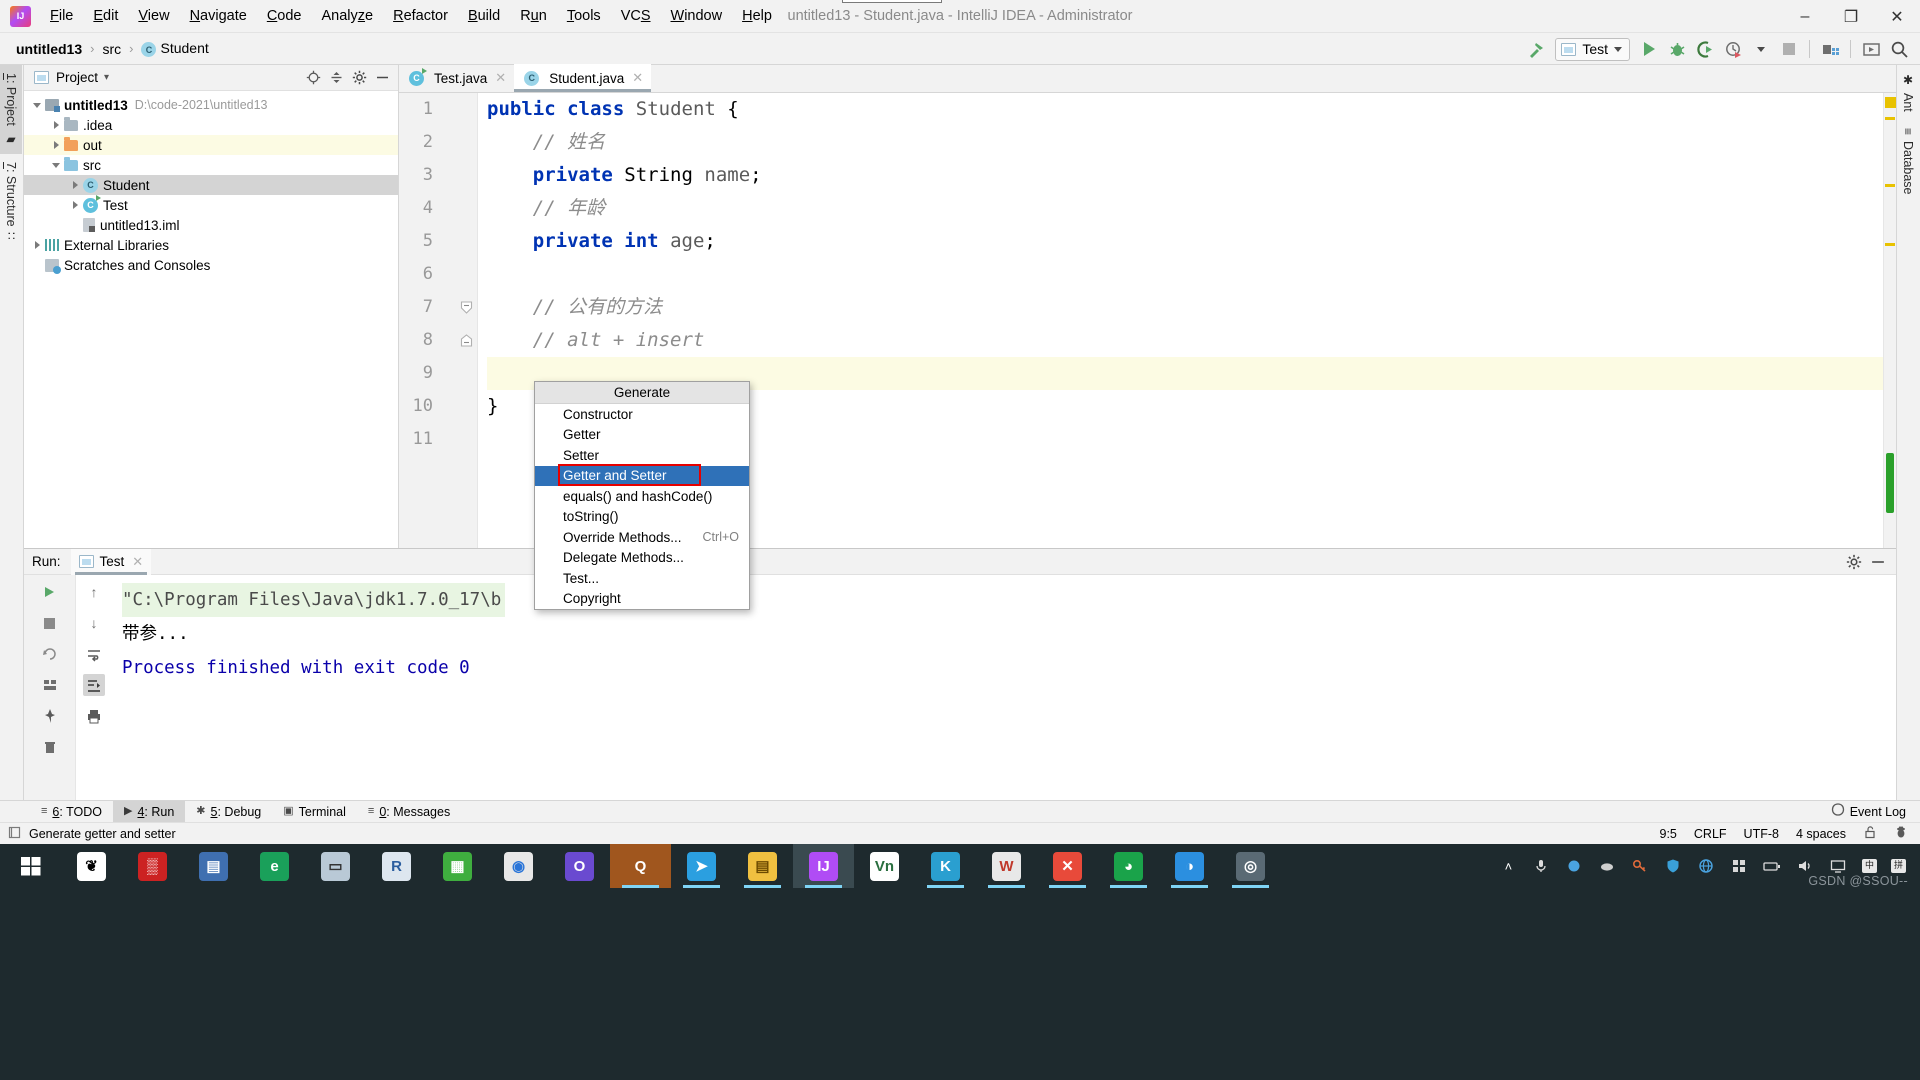 The width and height of the screenshot is (1920, 1080). What do you see at coordinates (1739, 866) in the screenshot?
I see `grid-icon` at bounding box center [1739, 866].